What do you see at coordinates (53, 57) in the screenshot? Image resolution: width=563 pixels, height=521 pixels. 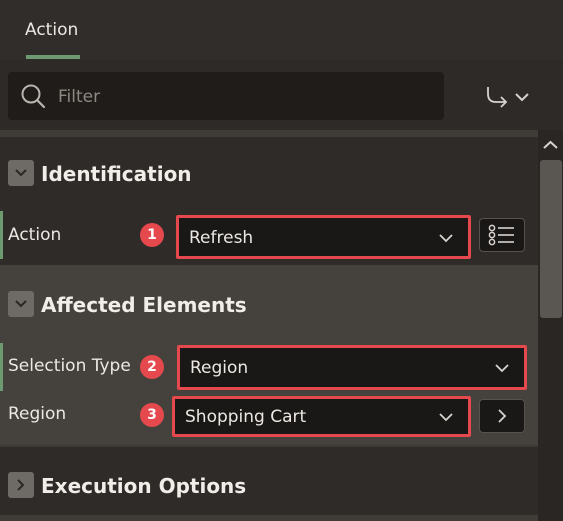 I see `active-tab-indicator` at bounding box center [53, 57].